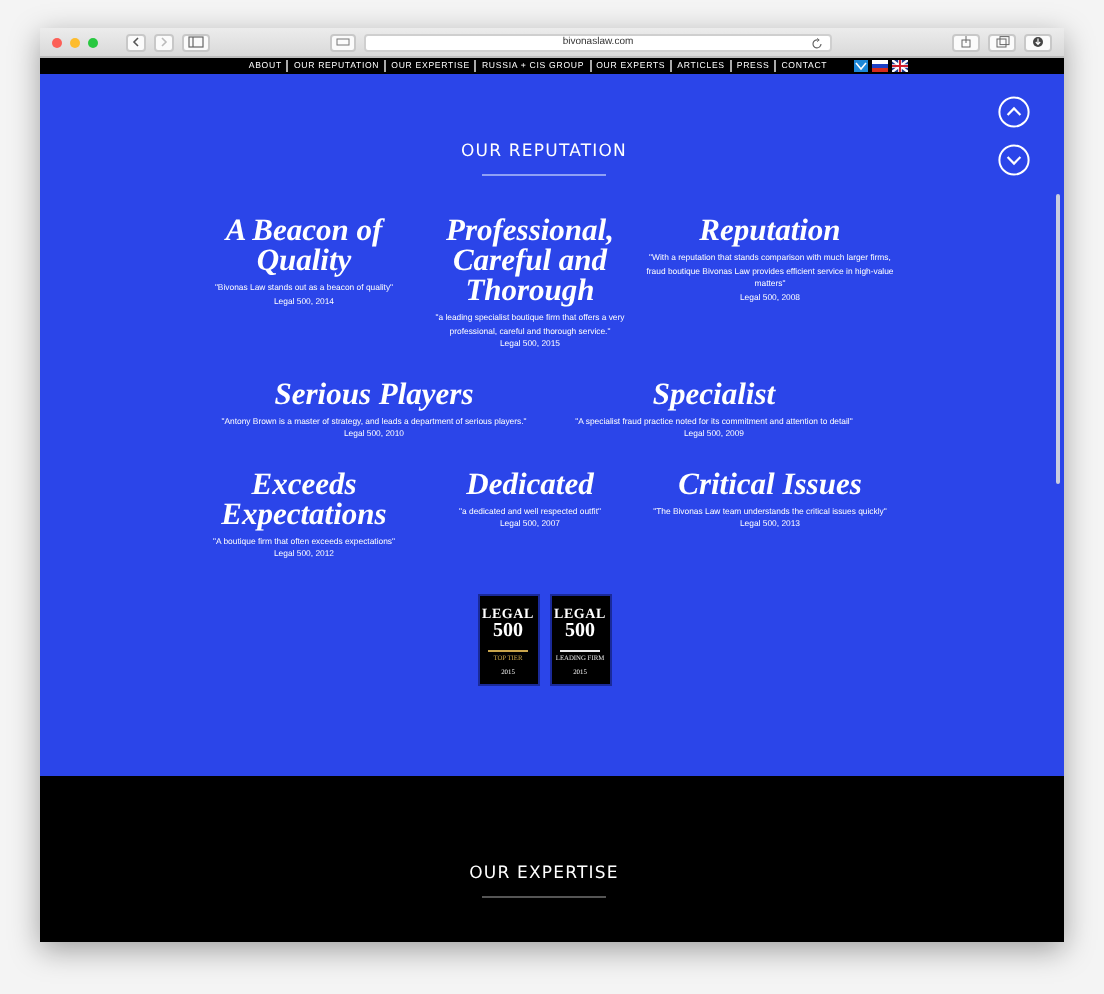  What do you see at coordinates (544, 152) in the screenshot?
I see `section-title: OUR REPUTATION` at bounding box center [544, 152].